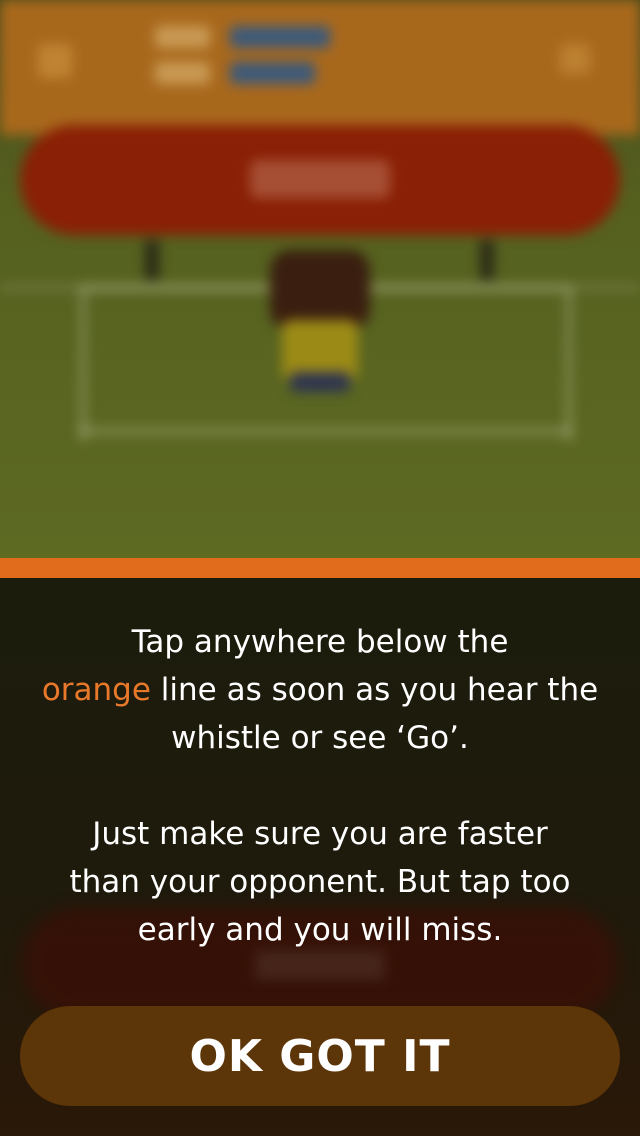  I want to click on goal-line, so click(326, 431).